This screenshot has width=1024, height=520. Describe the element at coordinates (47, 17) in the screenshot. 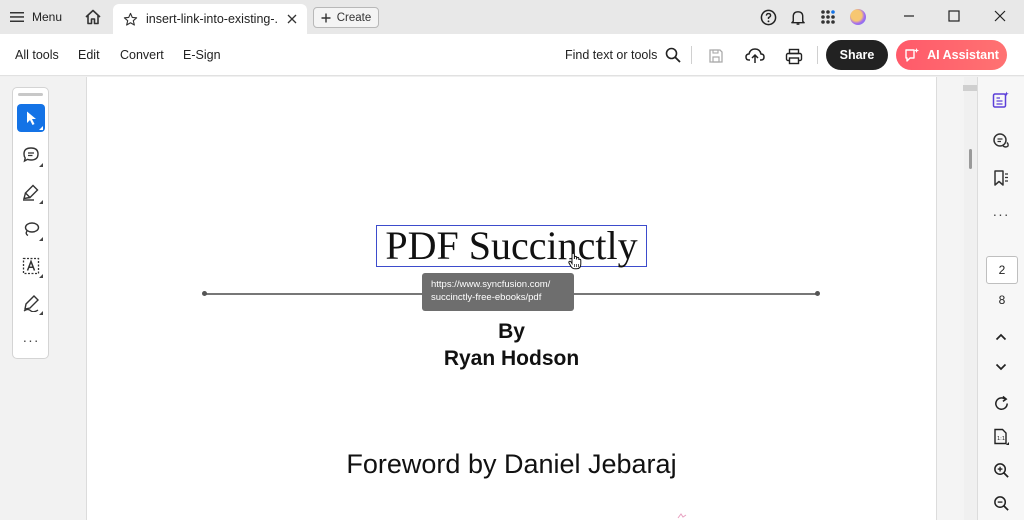

I see `menu-label: Menu` at that location.